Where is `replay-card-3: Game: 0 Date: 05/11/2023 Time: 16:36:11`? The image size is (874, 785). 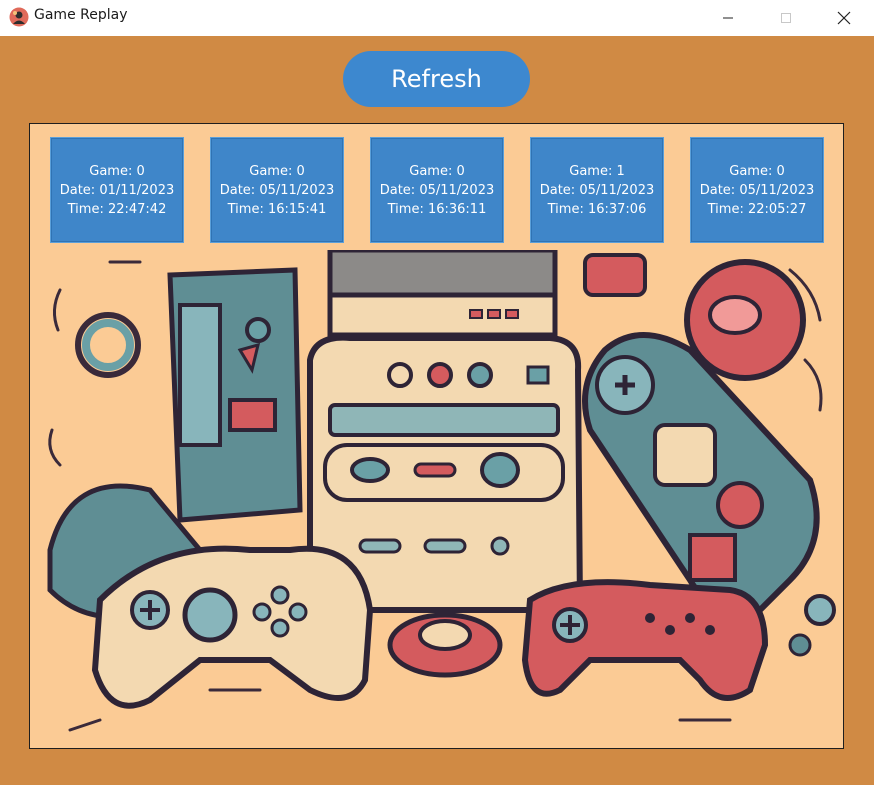 replay-card-3: Game: 0 Date: 05/11/2023 Time: 16:36:11 is located at coordinates (437, 190).